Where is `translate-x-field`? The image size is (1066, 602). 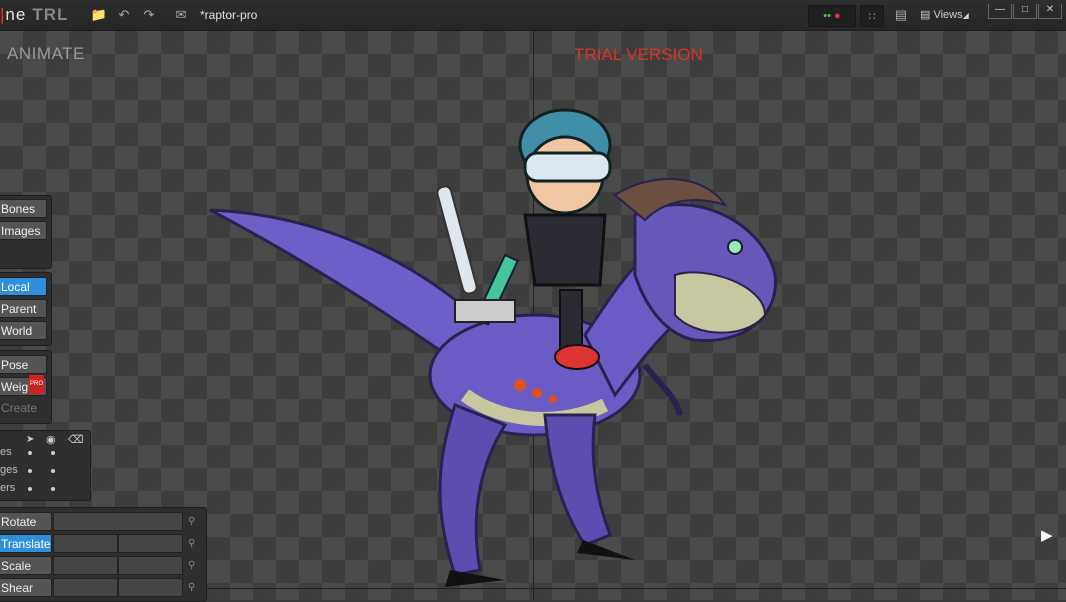 translate-x-field is located at coordinates (85, 543).